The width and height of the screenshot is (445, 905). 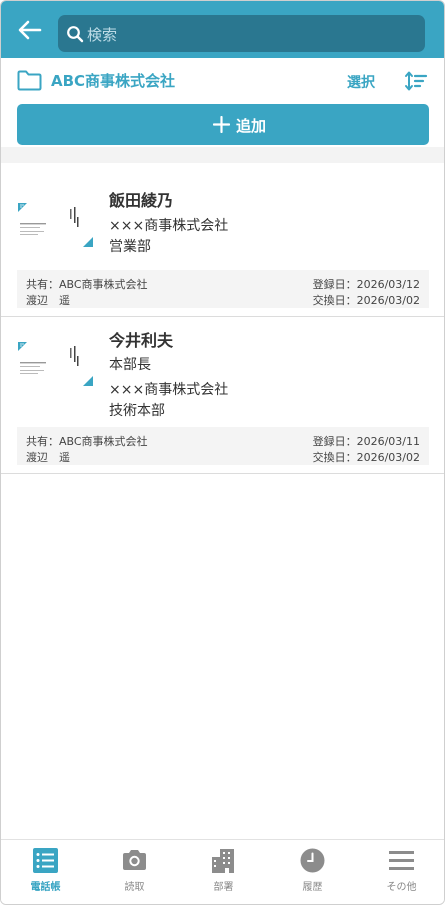 I want to click on search-input: 検索, so click(x=241, y=33).